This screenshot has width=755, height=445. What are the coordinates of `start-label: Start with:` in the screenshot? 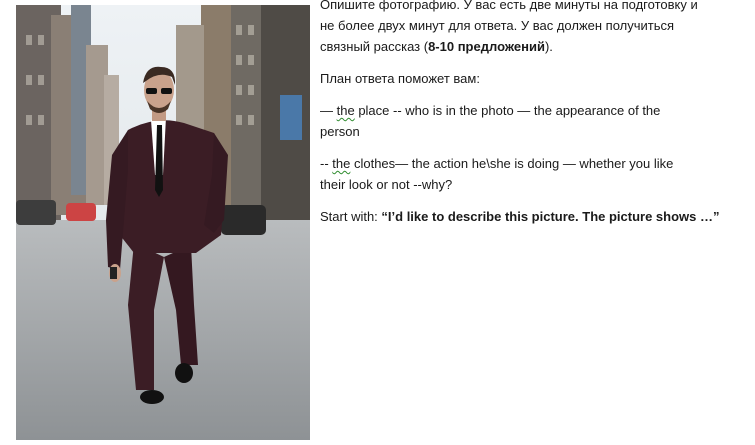 It's located at (351, 216).